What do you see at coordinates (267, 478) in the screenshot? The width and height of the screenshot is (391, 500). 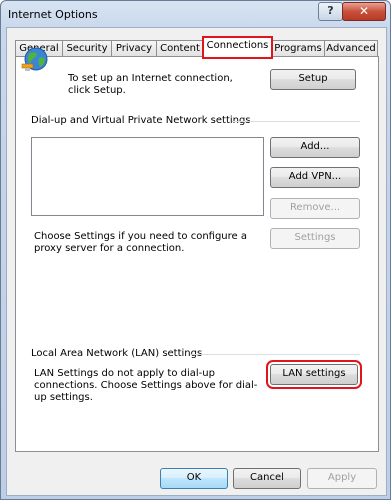 I see `cancel-button: Cancel` at bounding box center [267, 478].